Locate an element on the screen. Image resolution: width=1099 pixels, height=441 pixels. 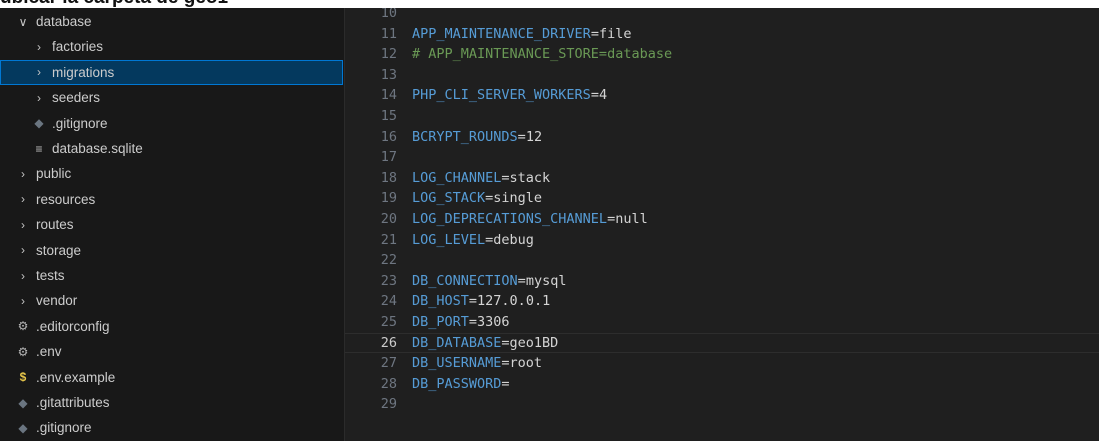
code-line: 13 is located at coordinates (722, 75).